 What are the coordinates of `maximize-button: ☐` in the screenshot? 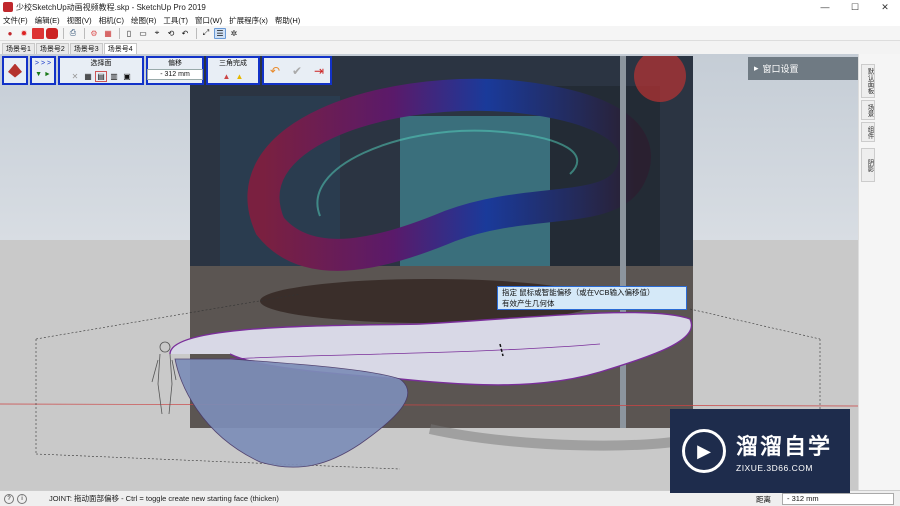 It's located at (855, 7).